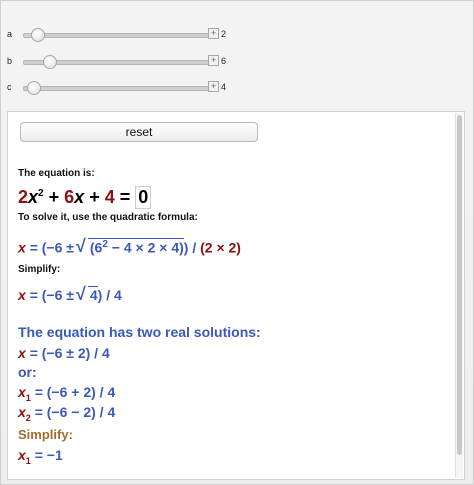 The width and height of the screenshot is (474, 485). Describe the element at coordinates (116, 35) in the screenshot. I see `slider-track-a` at that location.